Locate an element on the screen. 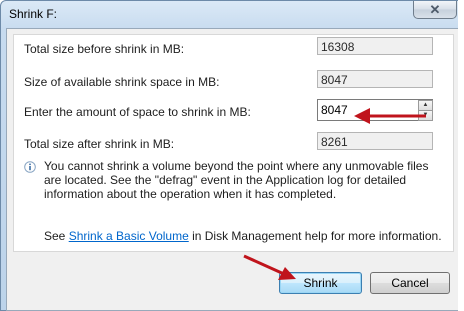  total-after-value: 8261 is located at coordinates (375, 141).